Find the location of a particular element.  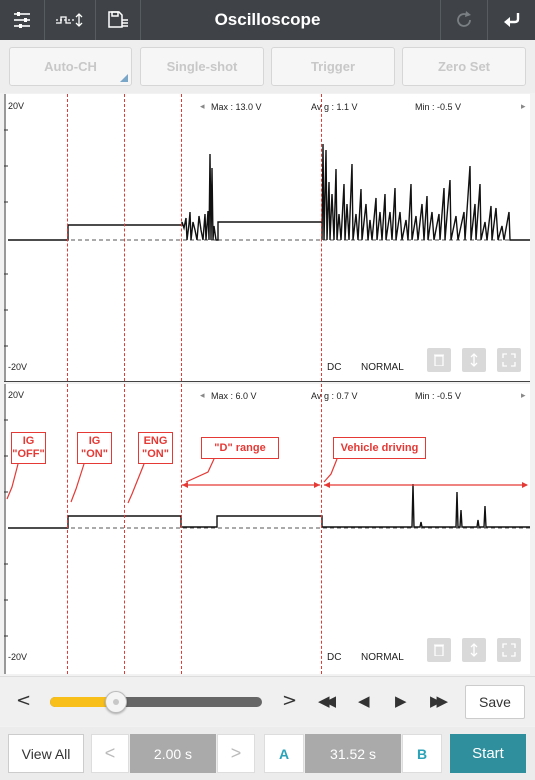

ch2-left-arrow-icon: ◂ is located at coordinates (202, 395).